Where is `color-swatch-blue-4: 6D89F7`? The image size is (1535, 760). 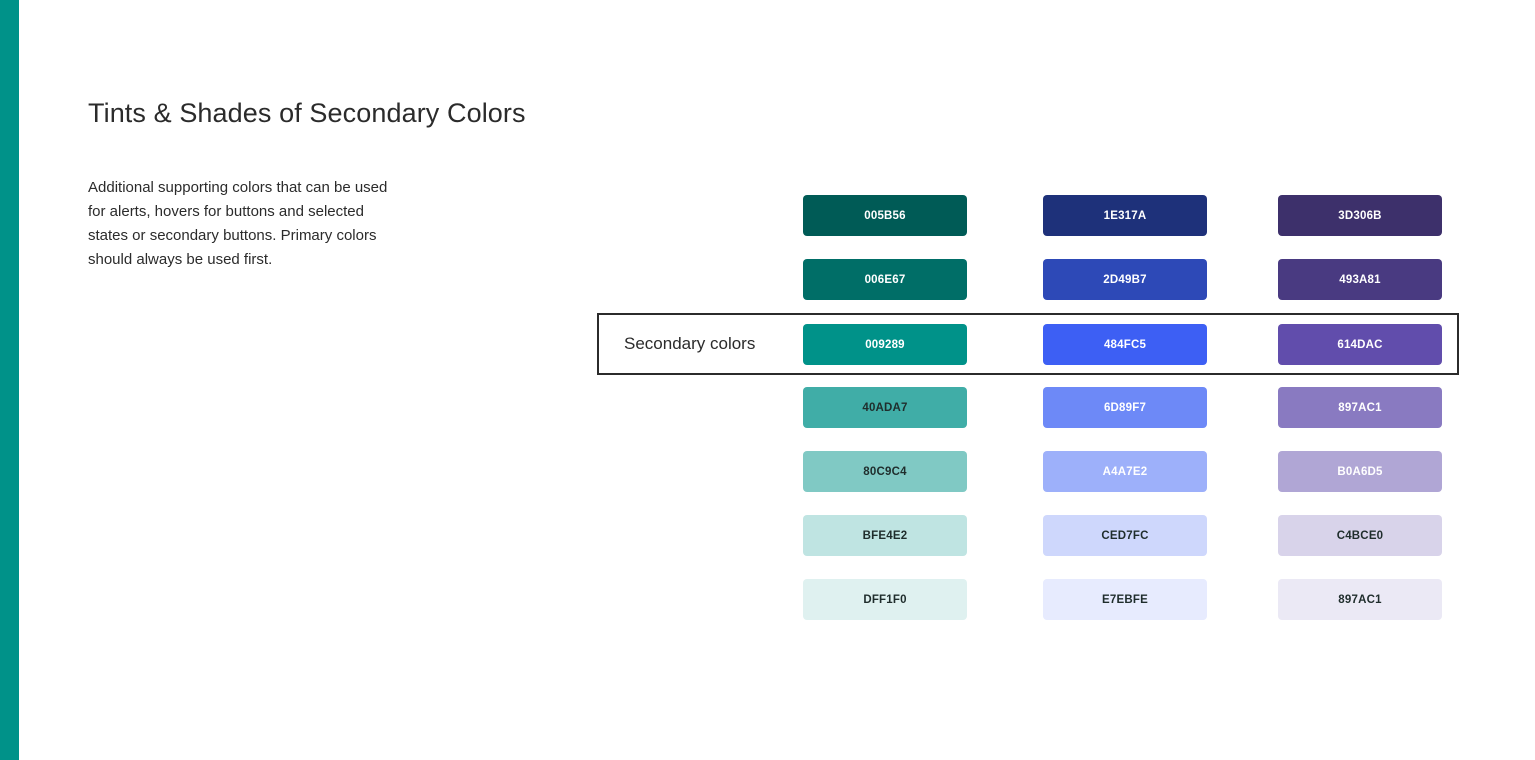
color-swatch-blue-4: 6D89F7 is located at coordinates (1125, 407).